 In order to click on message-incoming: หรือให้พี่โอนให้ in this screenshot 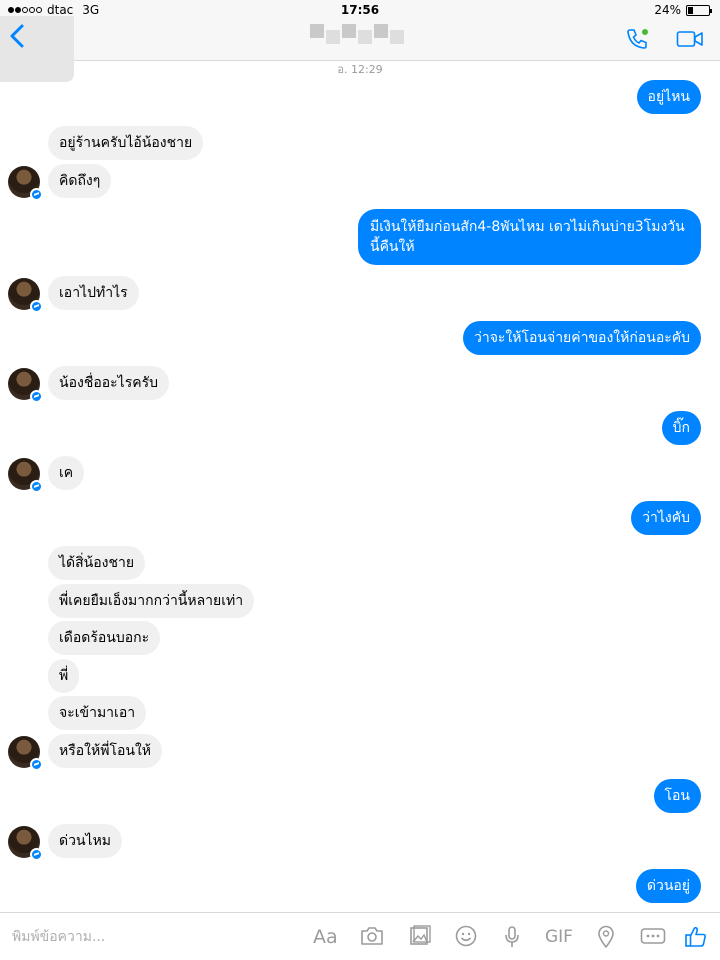, I will do `click(105, 751)`.